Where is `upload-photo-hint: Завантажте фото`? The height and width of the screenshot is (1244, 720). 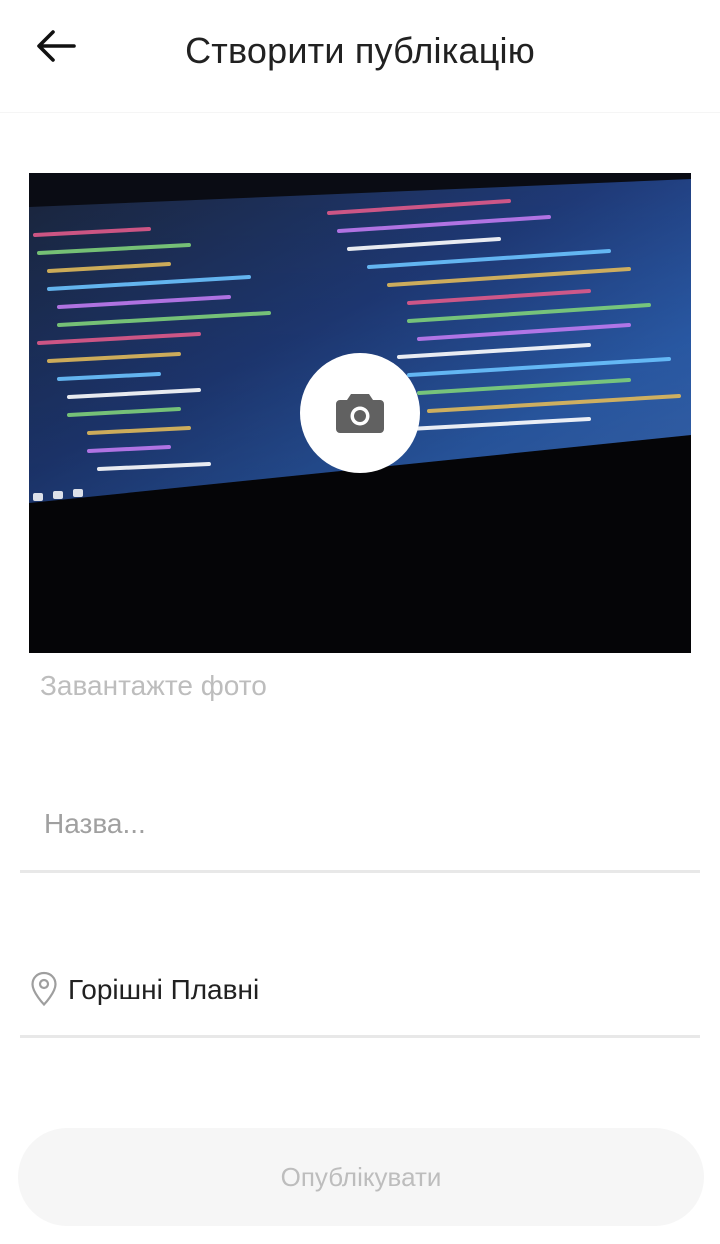 upload-photo-hint: Завантажте фото is located at coordinates (153, 685).